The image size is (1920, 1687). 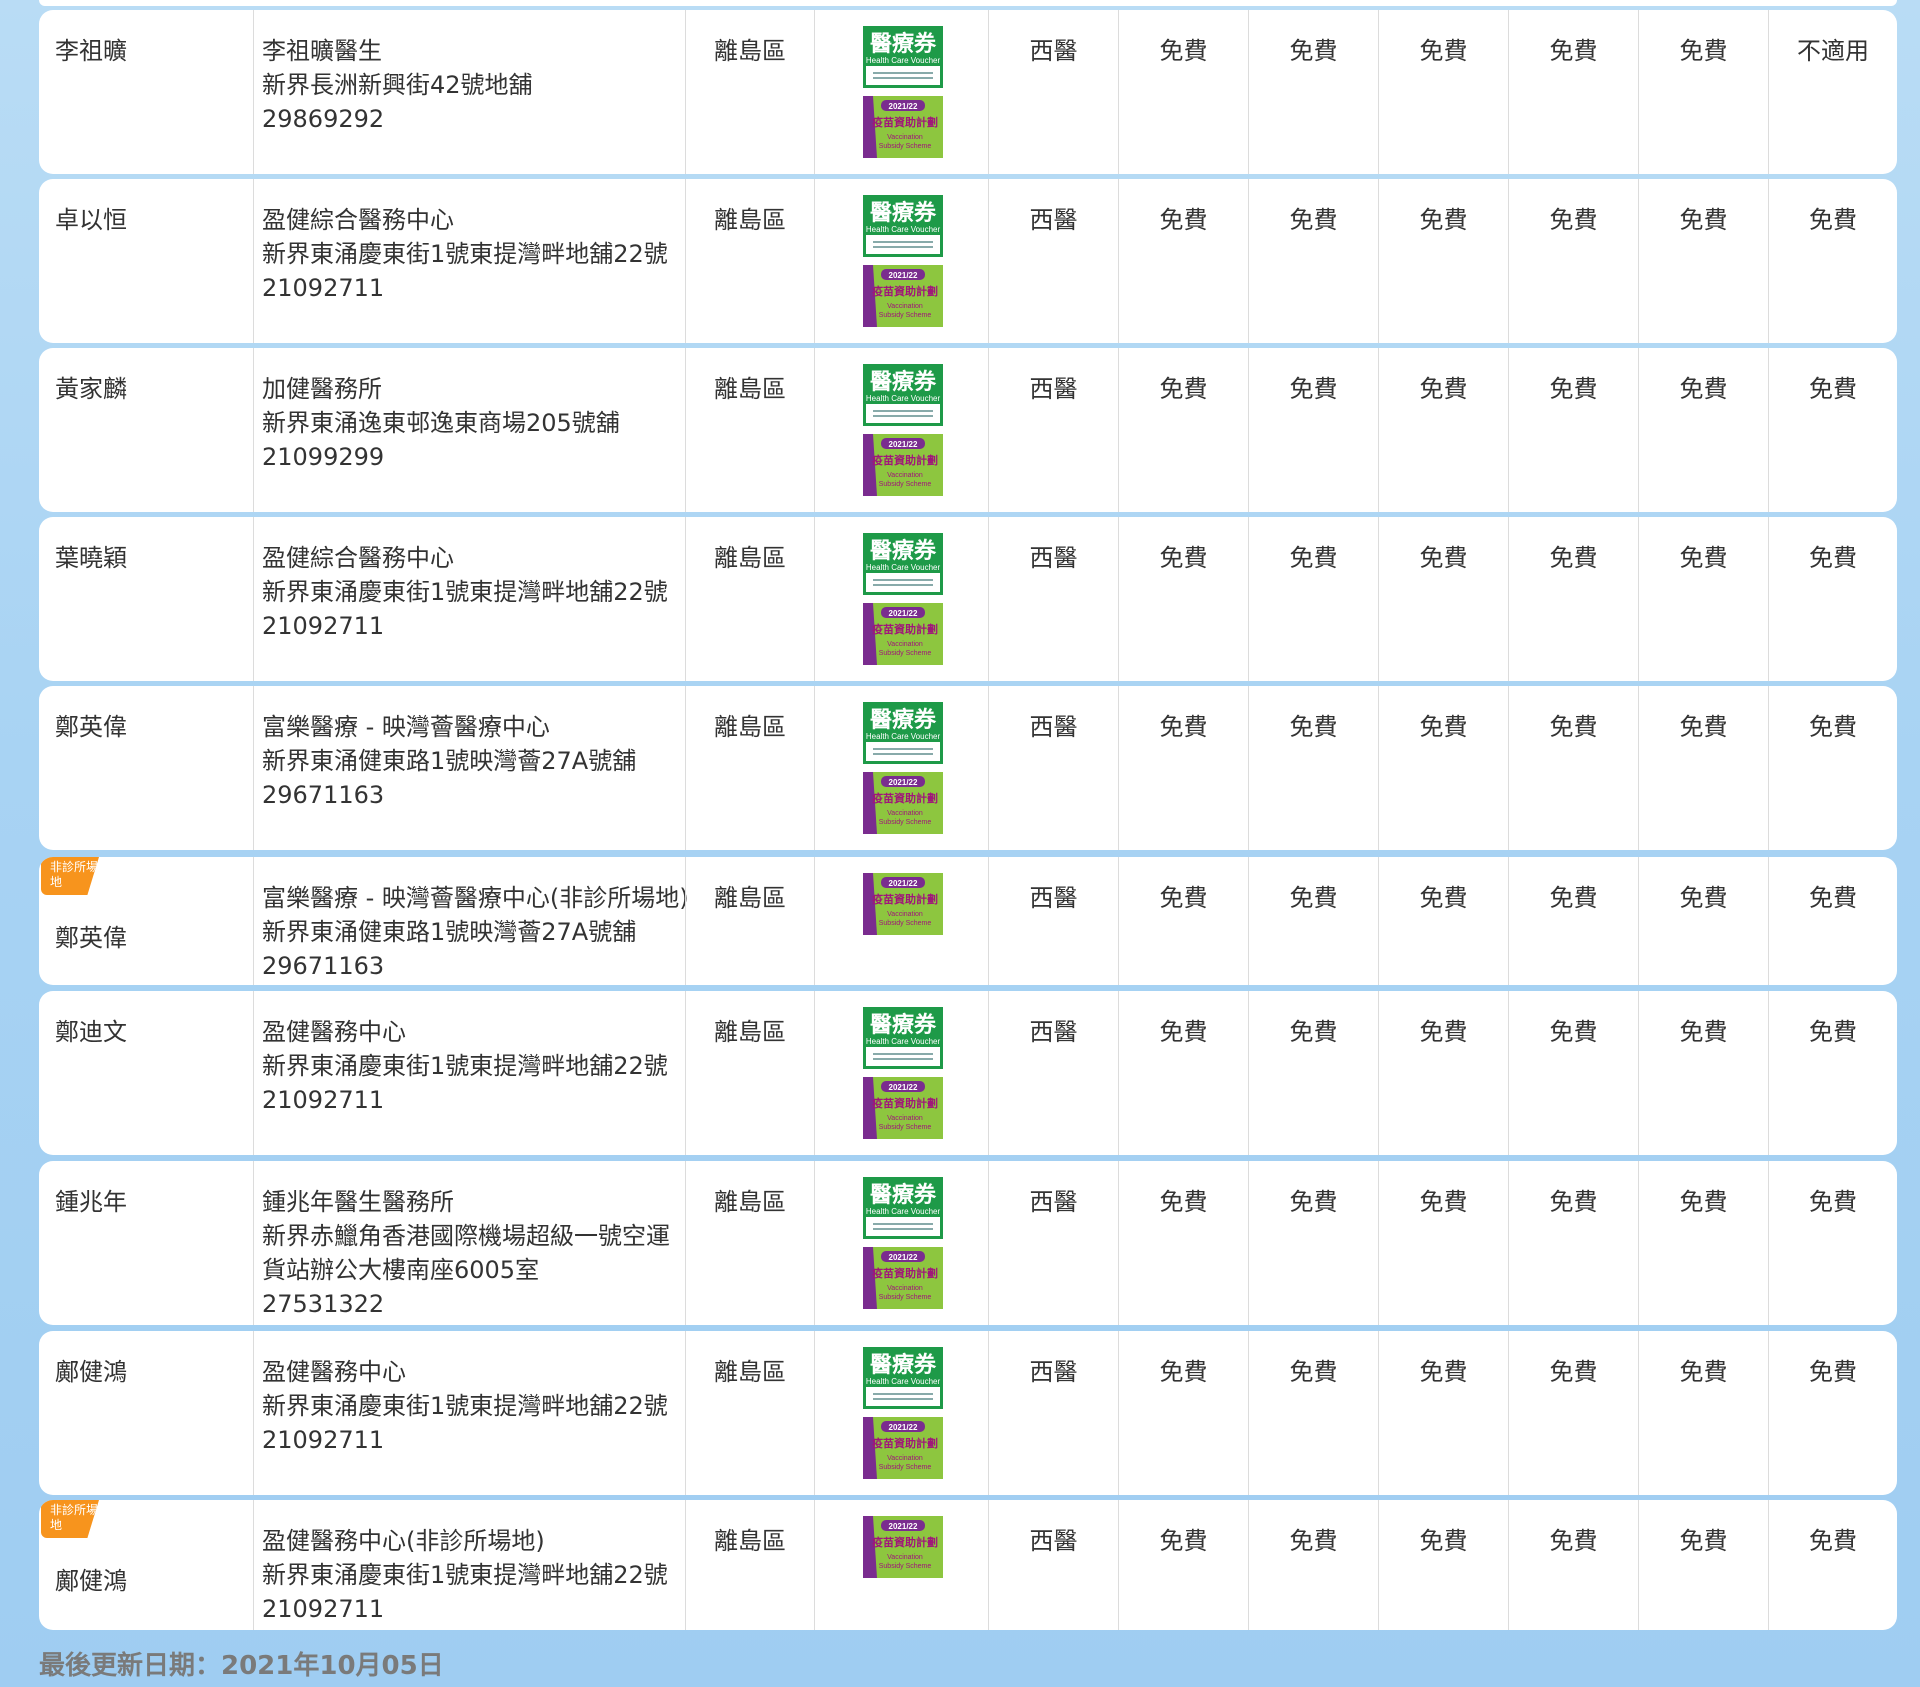 What do you see at coordinates (441, 423) in the screenshot?
I see `clinic-address: 新界東涌逸東邨逸東商場205號舖` at bounding box center [441, 423].